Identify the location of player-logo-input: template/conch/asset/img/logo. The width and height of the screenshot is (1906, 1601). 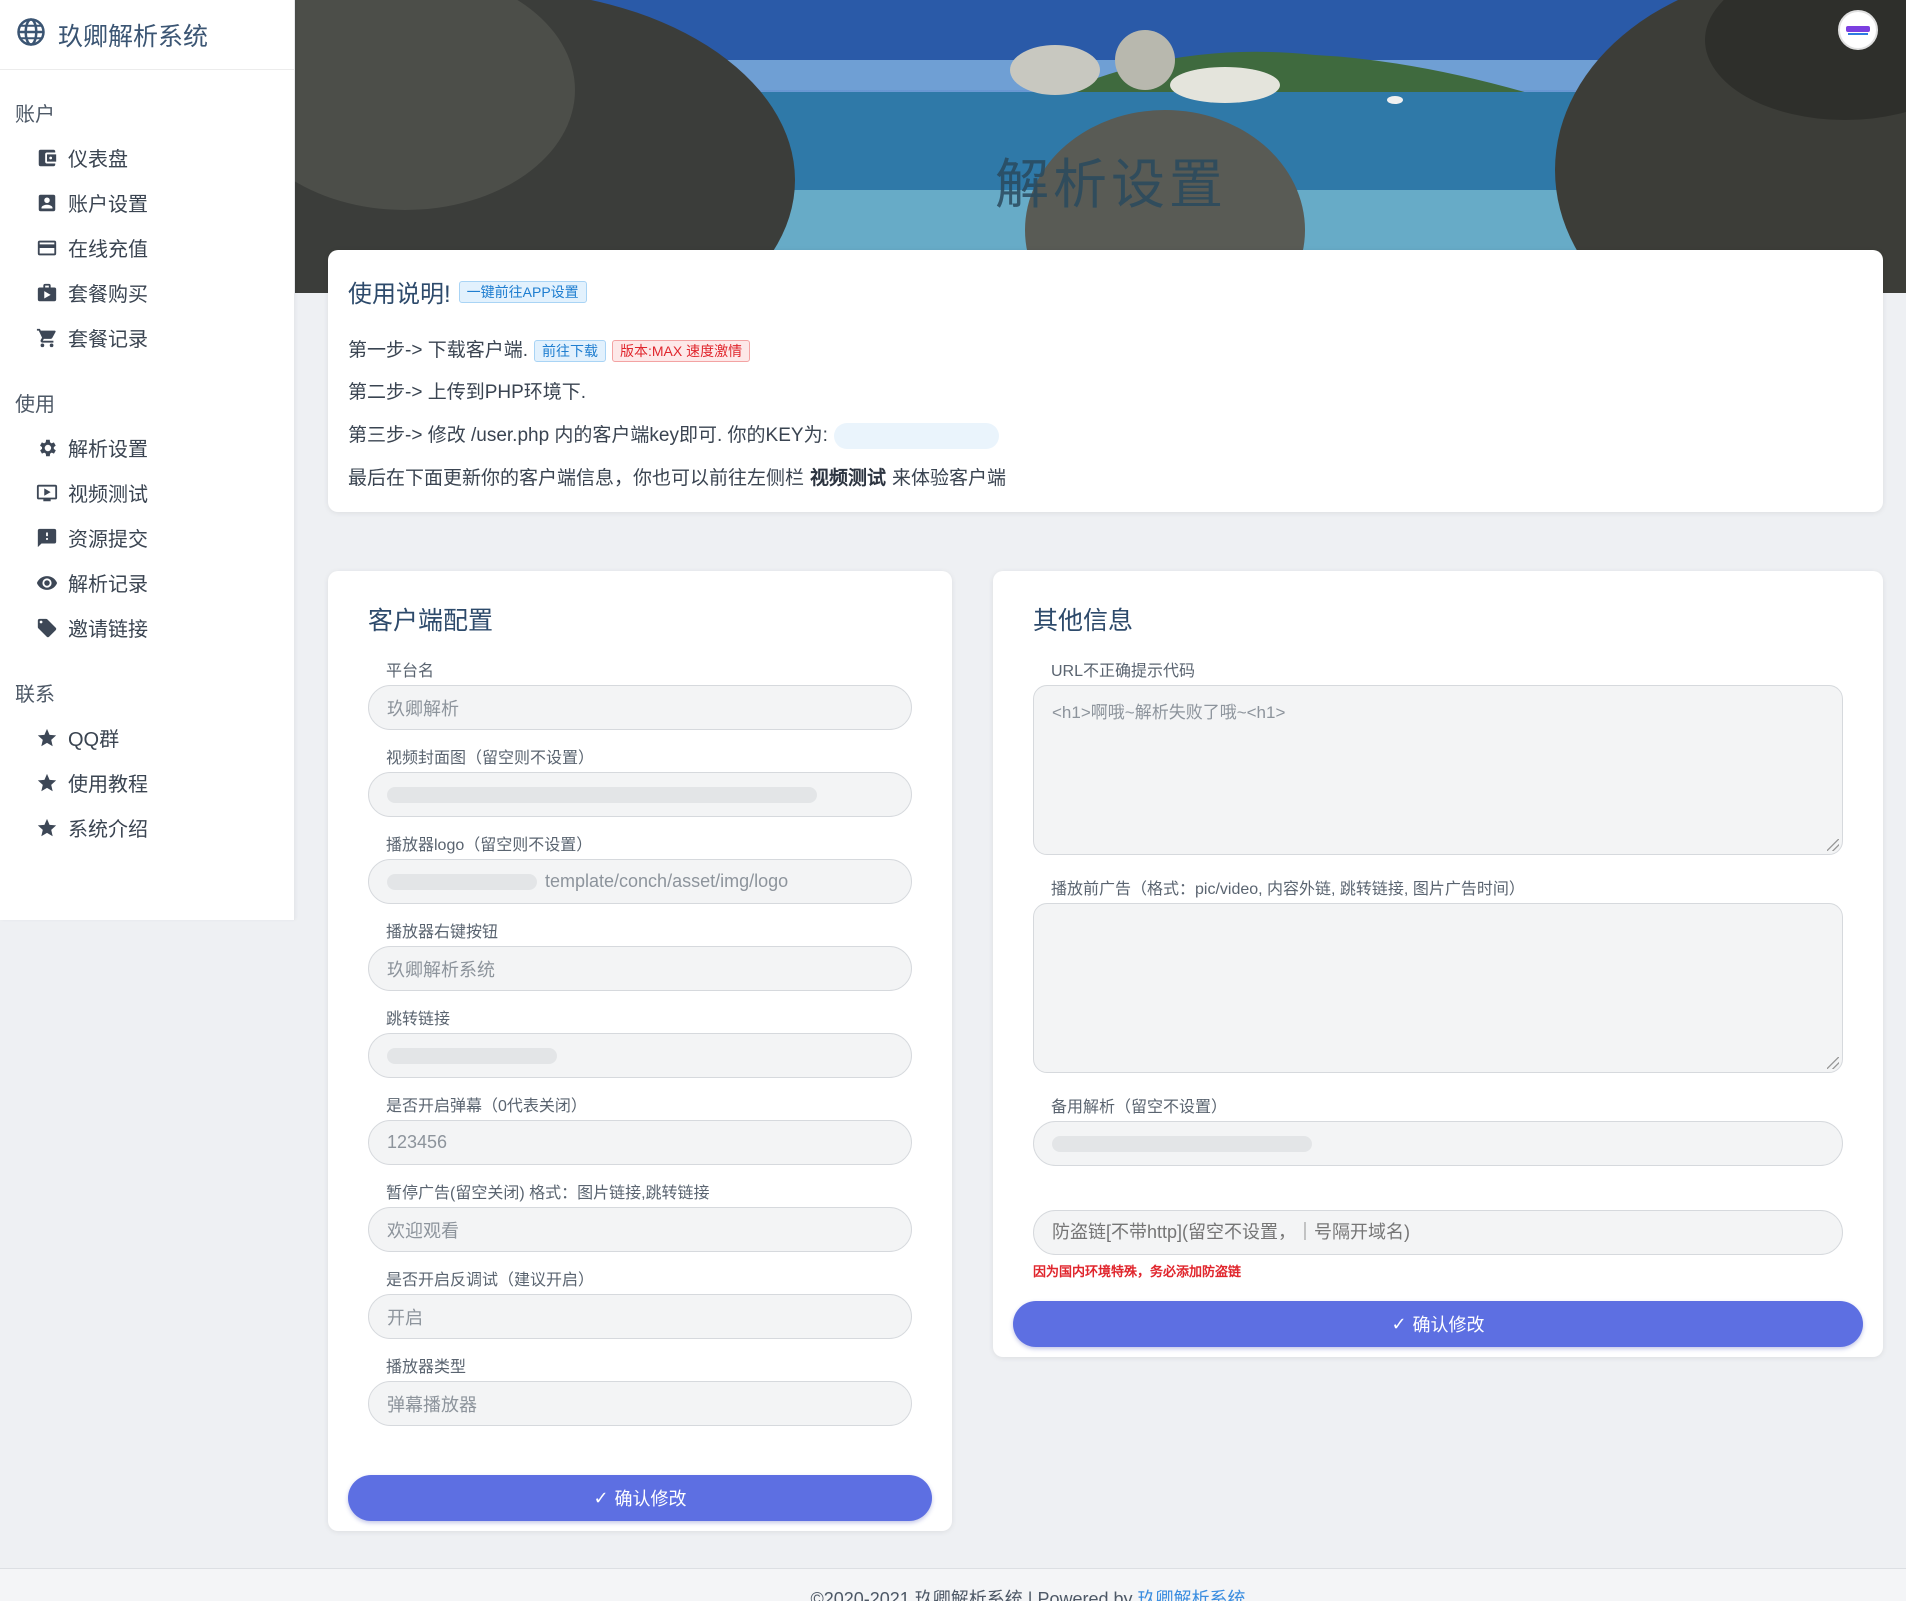
(640, 881).